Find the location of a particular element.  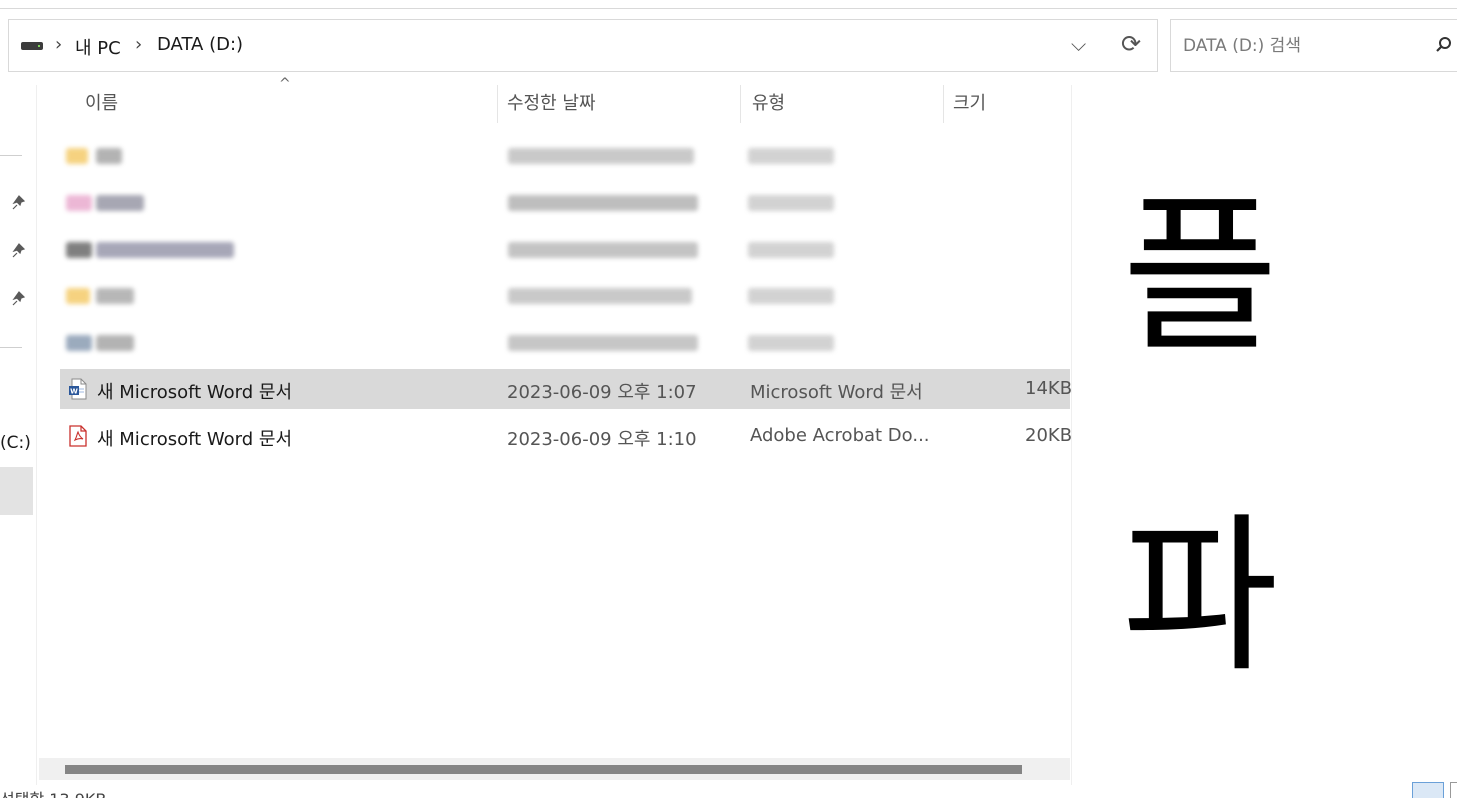

column-header-modified: 수정한 날짜 is located at coordinates (551, 102).